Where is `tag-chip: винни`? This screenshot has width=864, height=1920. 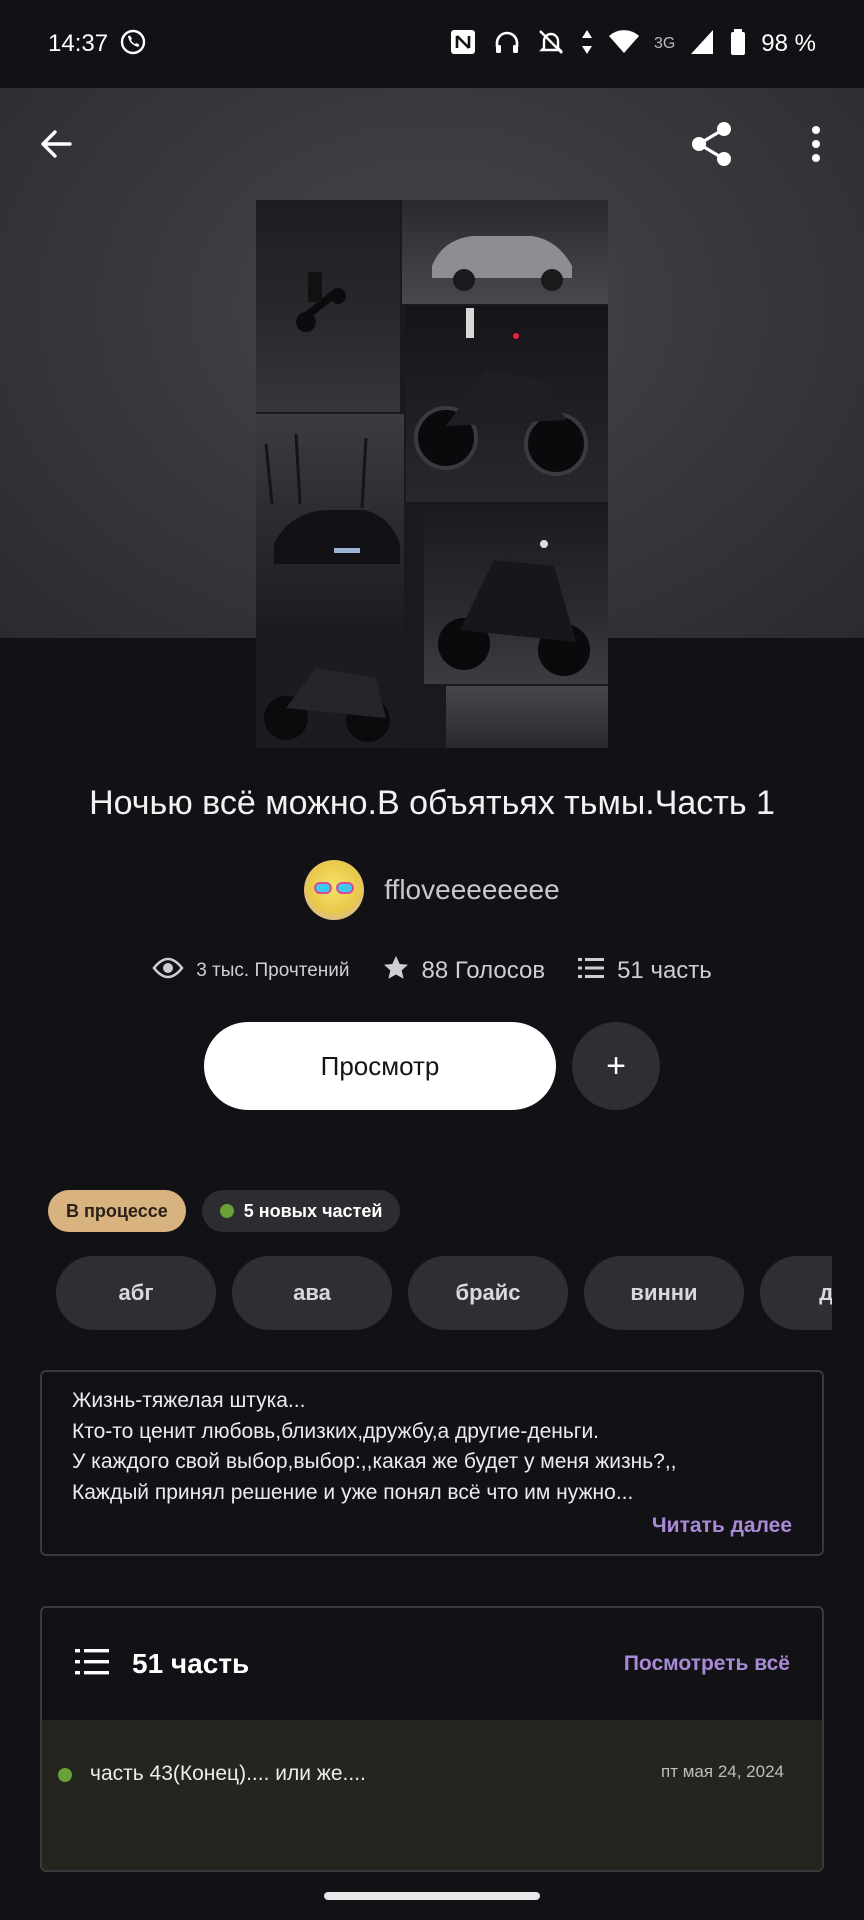
tag-chip: винни is located at coordinates (664, 1293).